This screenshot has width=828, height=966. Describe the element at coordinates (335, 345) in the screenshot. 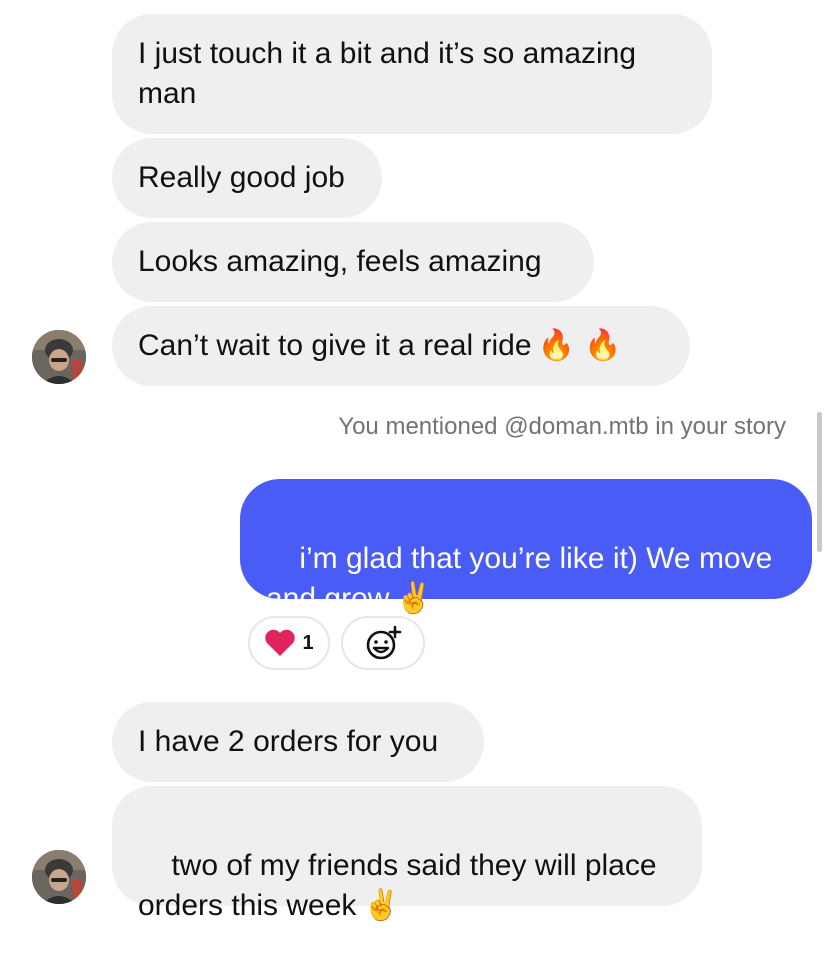

I see `message-text: Can’t wait to give it a real ride` at that location.